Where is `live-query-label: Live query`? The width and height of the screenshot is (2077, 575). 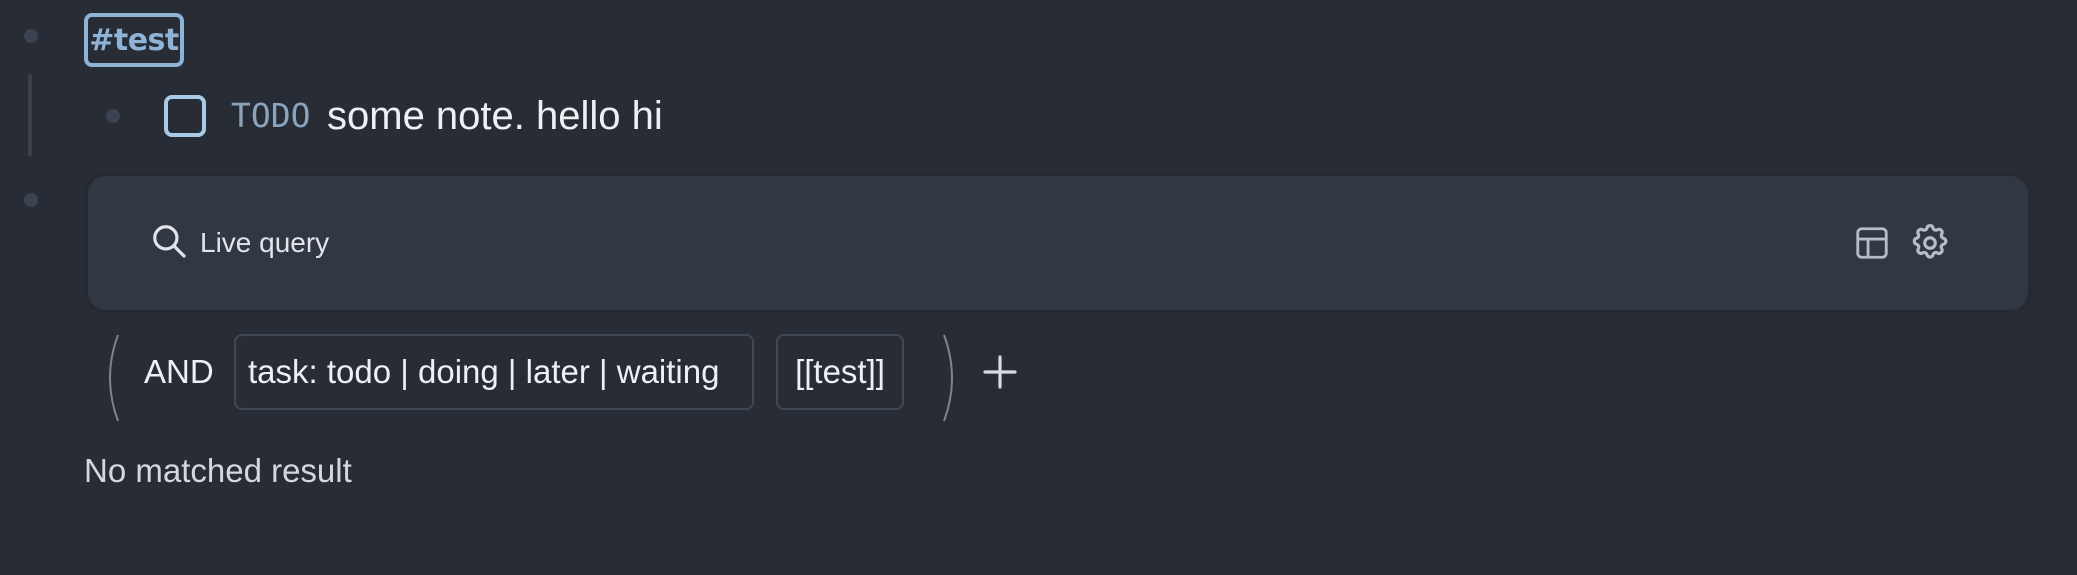 live-query-label: Live query is located at coordinates (265, 242).